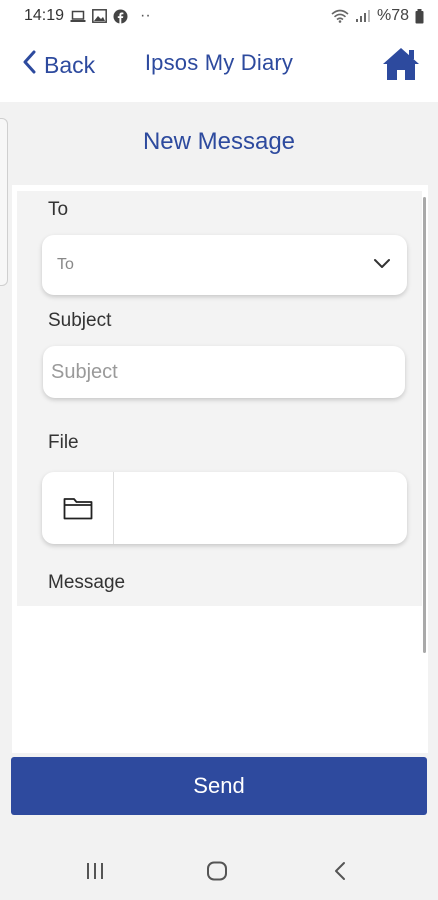 The image size is (438, 900). What do you see at coordinates (99, 16) in the screenshot?
I see `image-icon` at bounding box center [99, 16].